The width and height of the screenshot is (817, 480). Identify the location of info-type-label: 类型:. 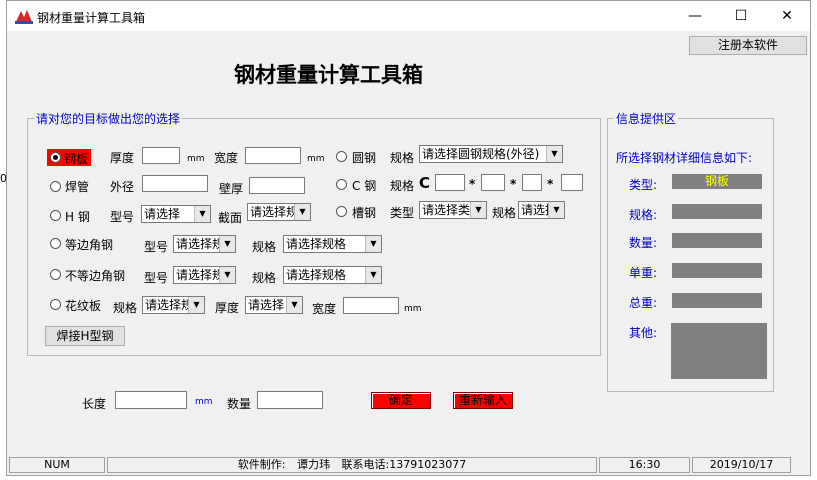
(643, 185).